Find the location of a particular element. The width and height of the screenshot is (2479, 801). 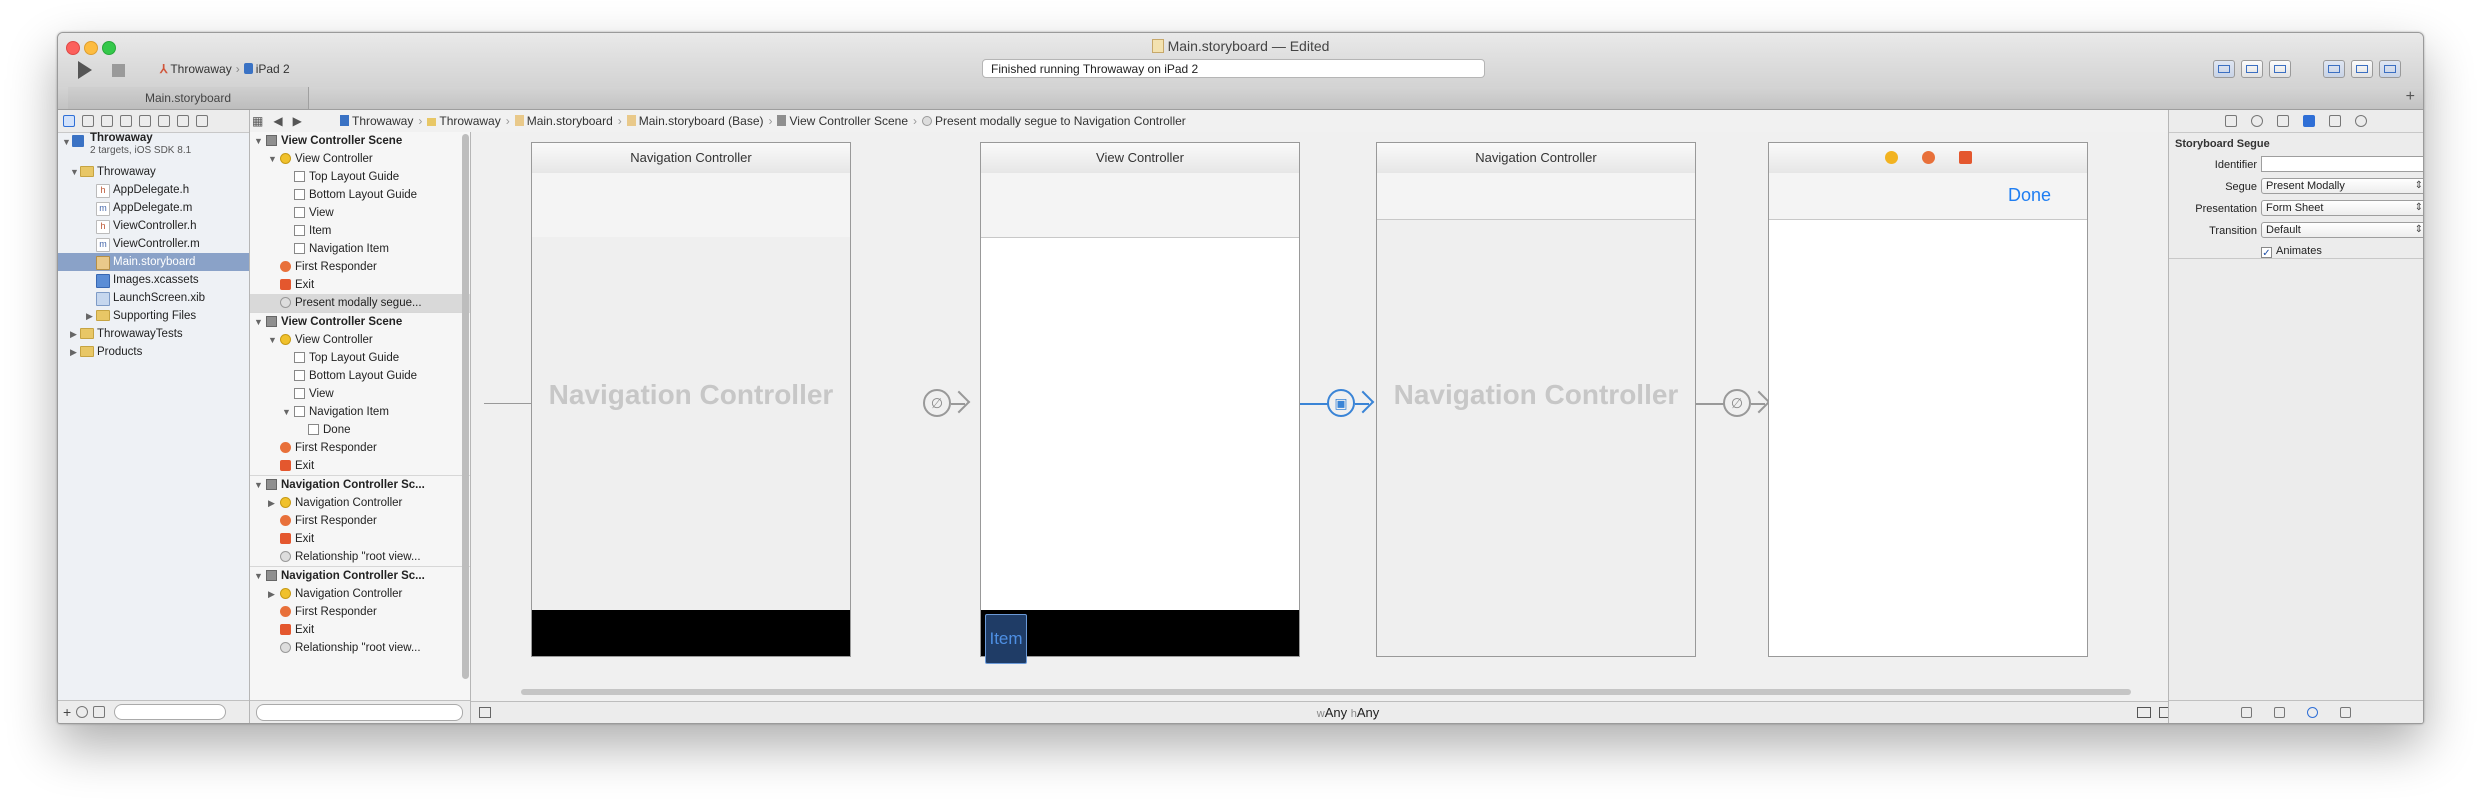

view-controller-scene-done: Done is located at coordinates (1928, 399).